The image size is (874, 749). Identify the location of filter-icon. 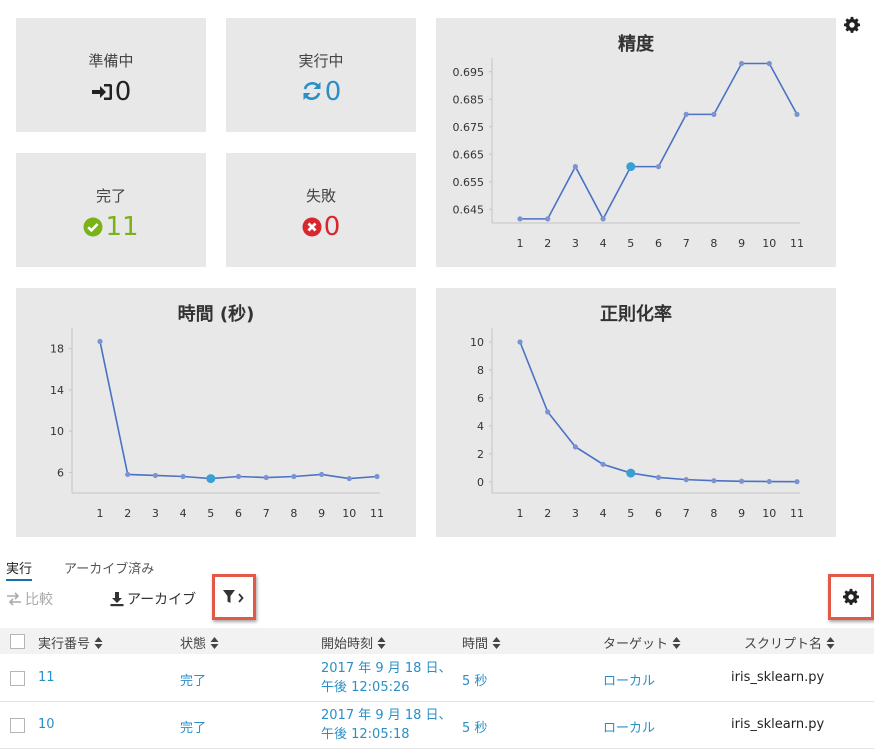
(233, 596).